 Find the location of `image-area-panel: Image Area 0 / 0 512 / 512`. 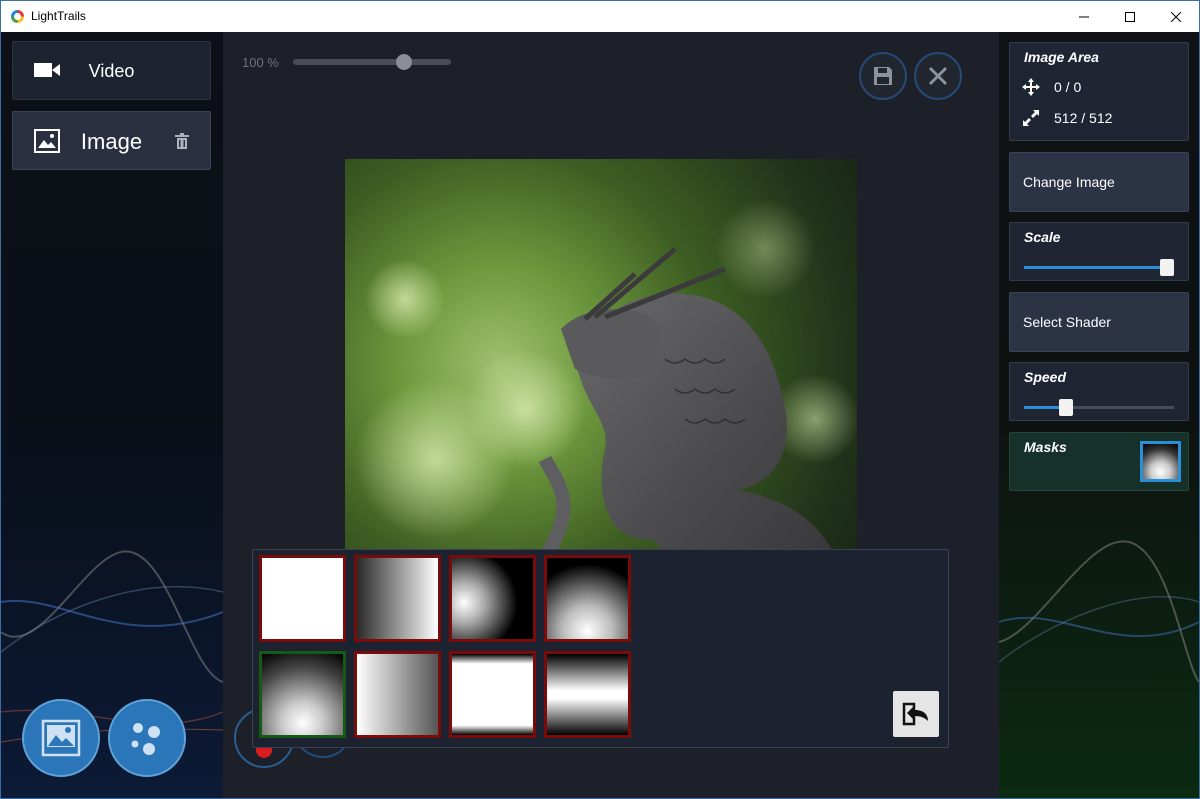

image-area-panel: Image Area 0 / 0 512 / 512 is located at coordinates (1099, 91).